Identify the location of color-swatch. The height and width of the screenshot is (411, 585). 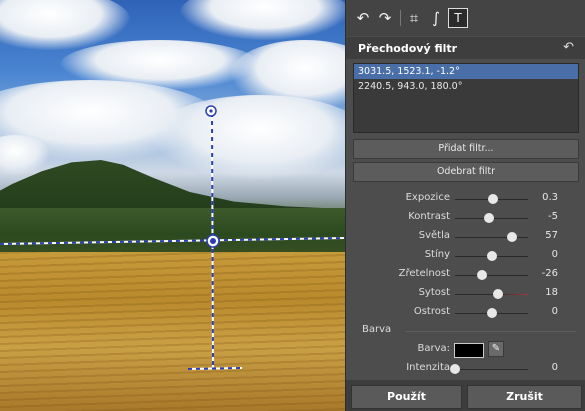
(469, 350).